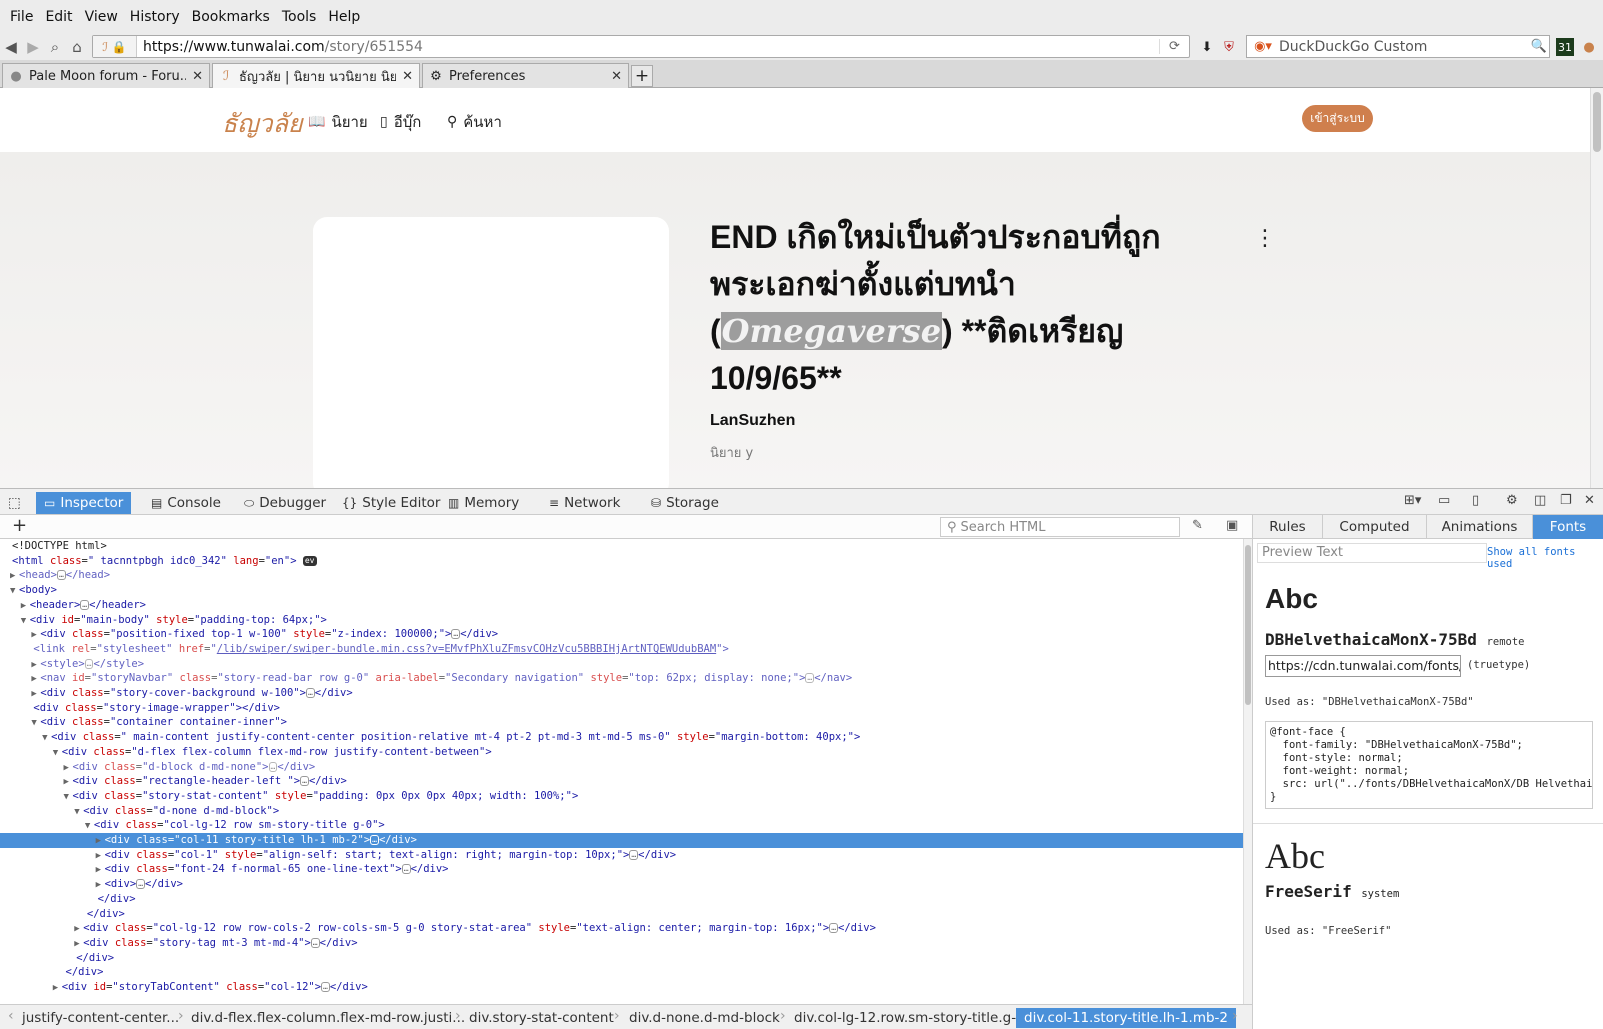 The height and width of the screenshot is (1029, 1603). I want to click on chevron-left-icon: ‹, so click(11, 1016).